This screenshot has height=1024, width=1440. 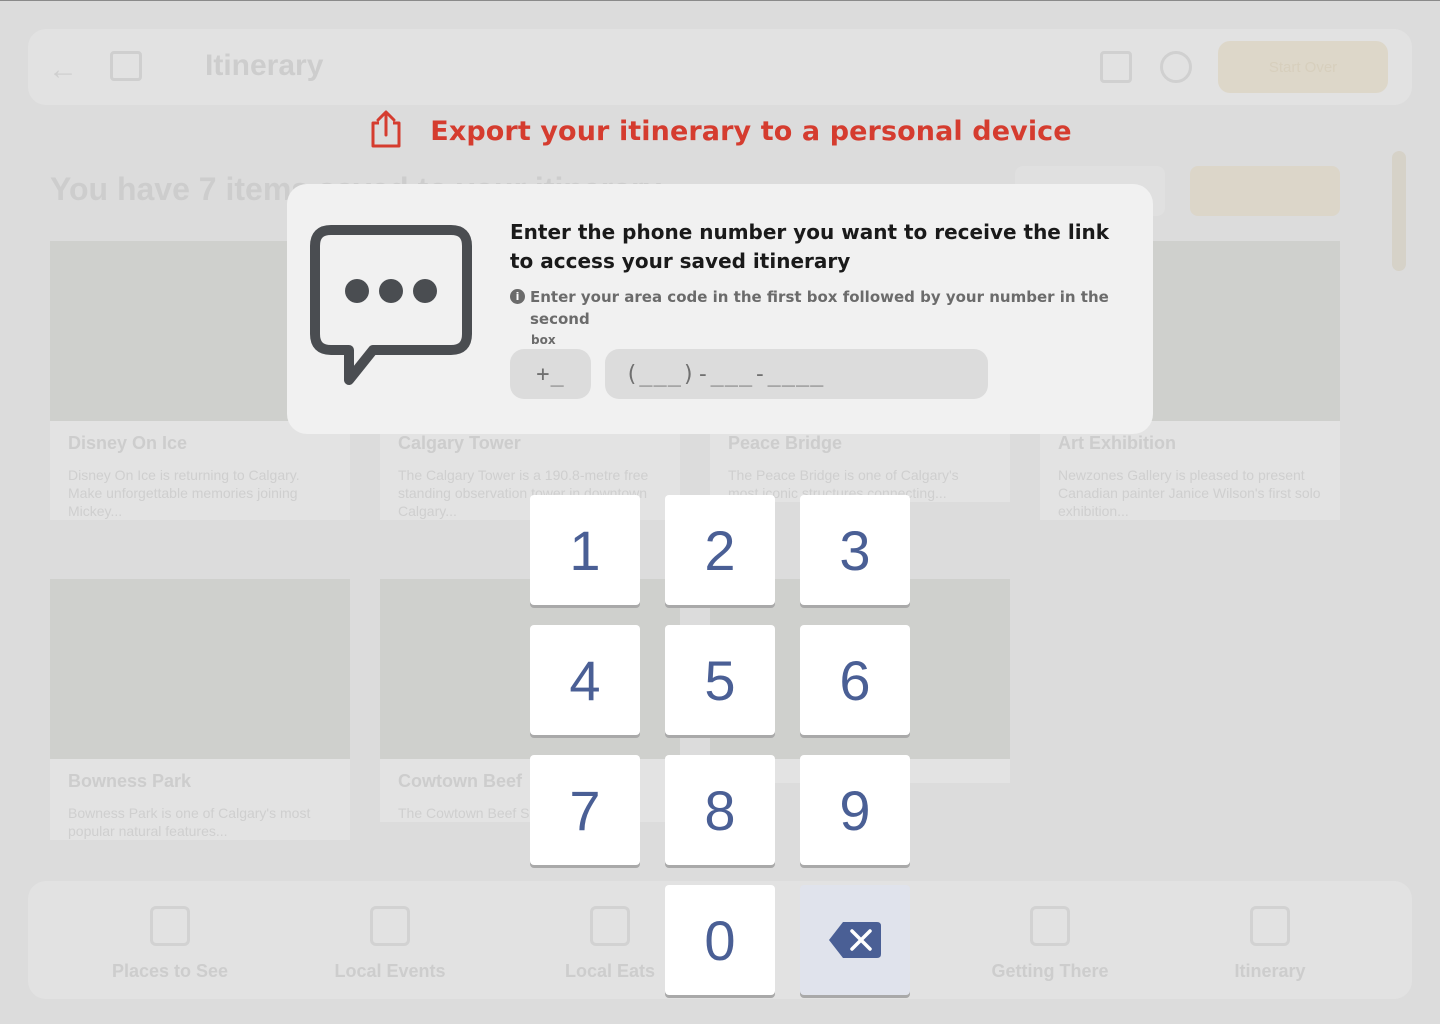 What do you see at coordinates (1303, 67) in the screenshot?
I see `start-over-button: Start Over` at bounding box center [1303, 67].